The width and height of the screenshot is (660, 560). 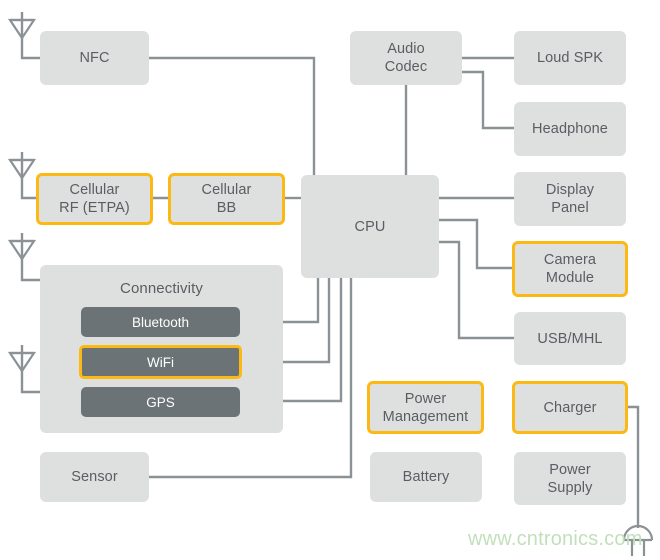 I want to click on block-cellular-rf-etpa: Cellular RF (ETPA), so click(x=94, y=199).